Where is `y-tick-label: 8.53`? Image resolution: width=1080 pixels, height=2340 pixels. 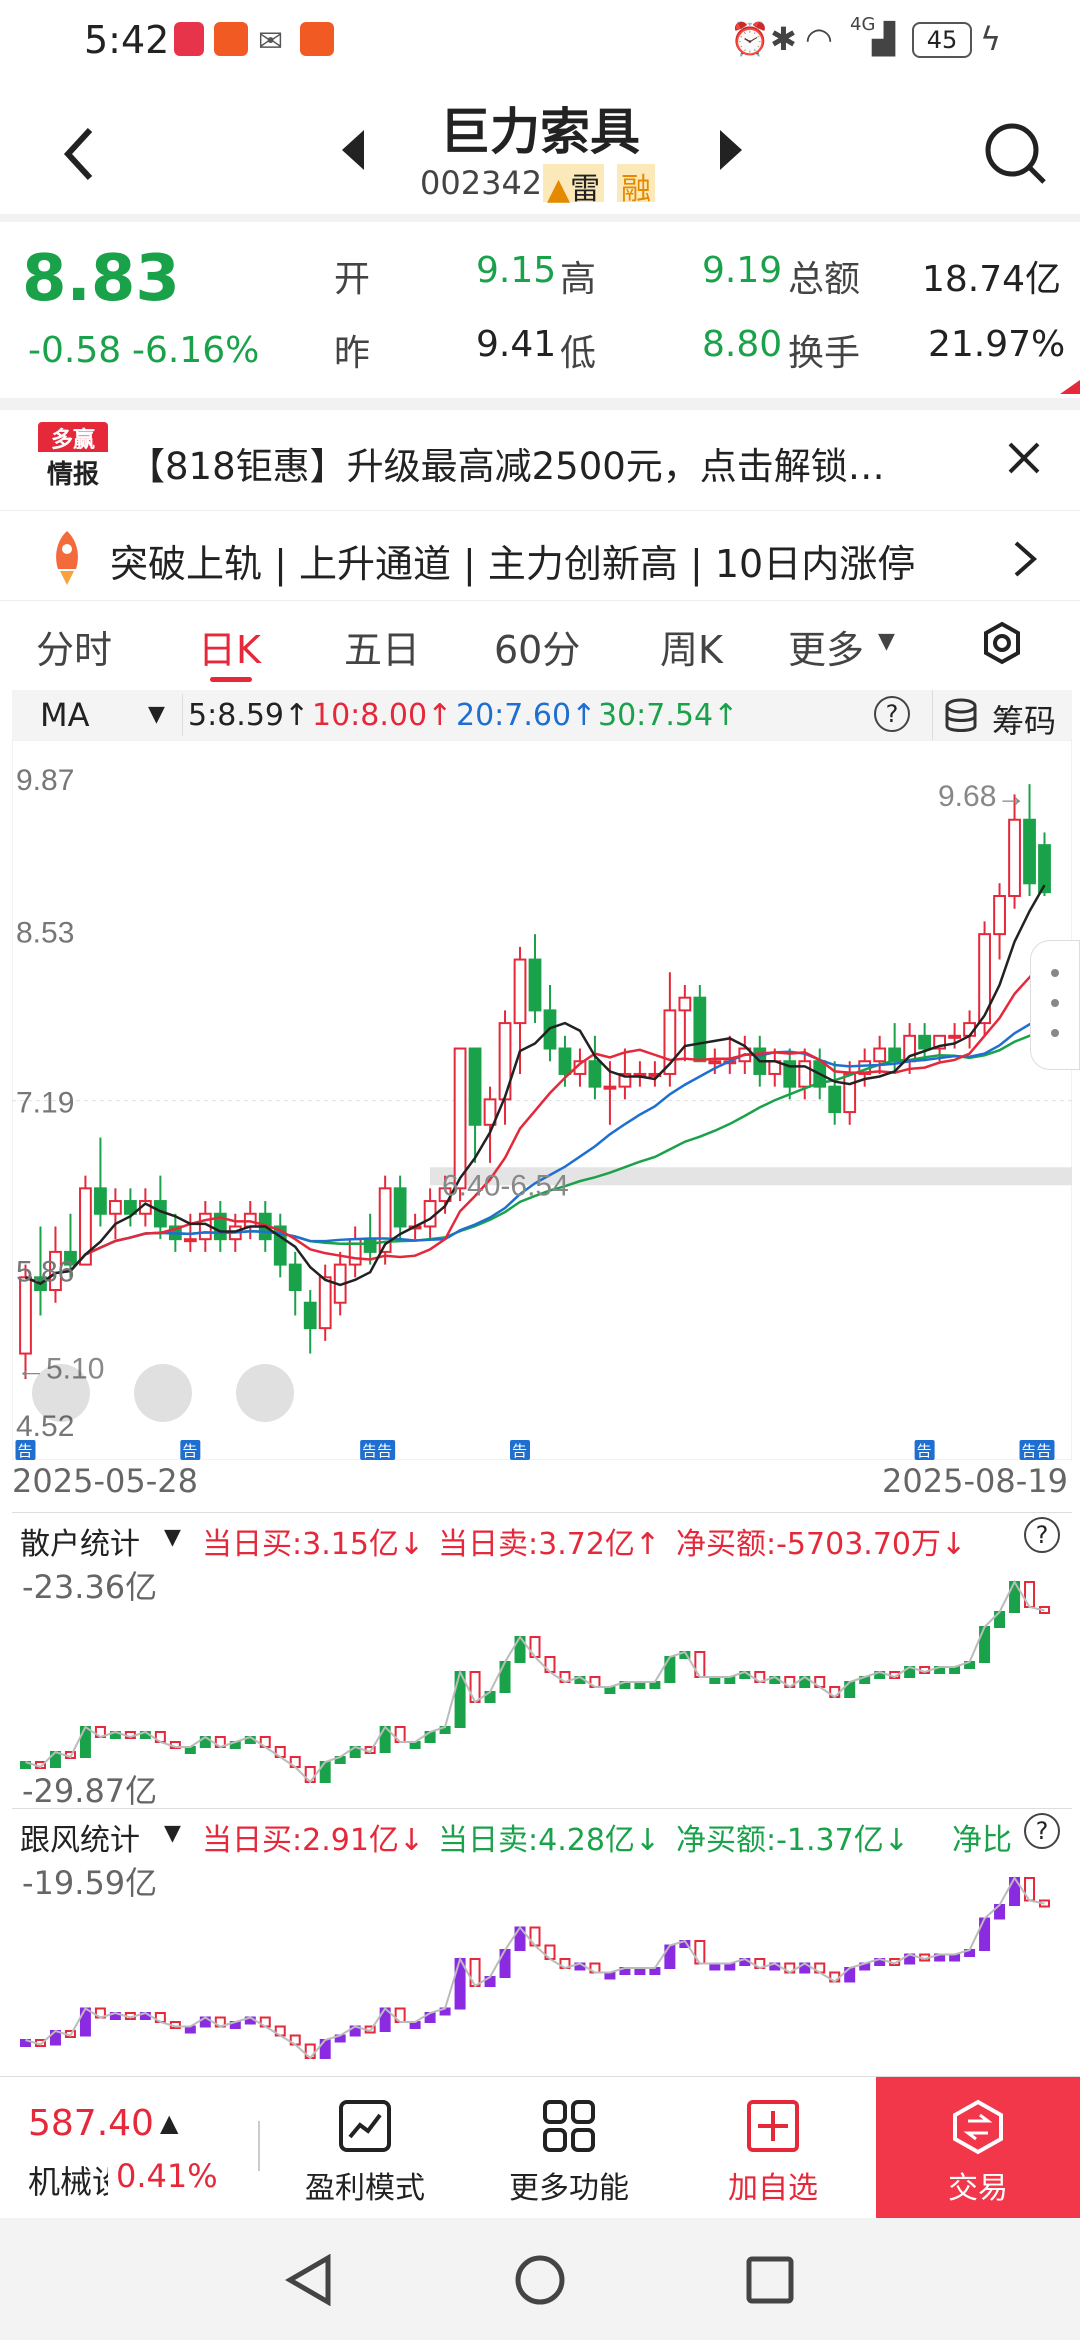
y-tick-label: 8.53 is located at coordinates (45, 932).